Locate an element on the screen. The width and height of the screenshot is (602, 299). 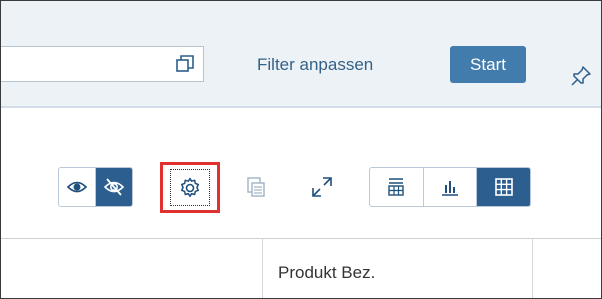
view-switch is located at coordinates (450, 187).